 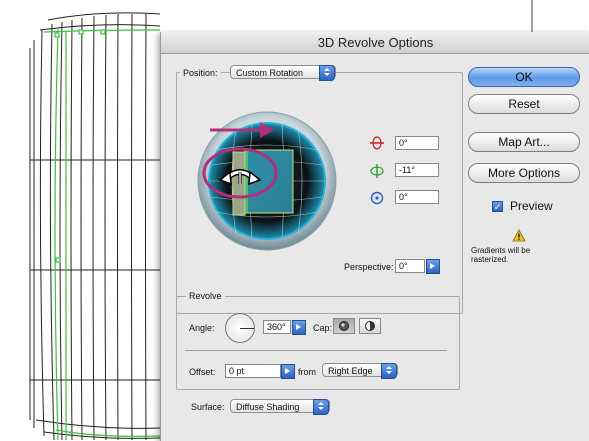 I want to click on revolve-divider, so click(x=316, y=350).